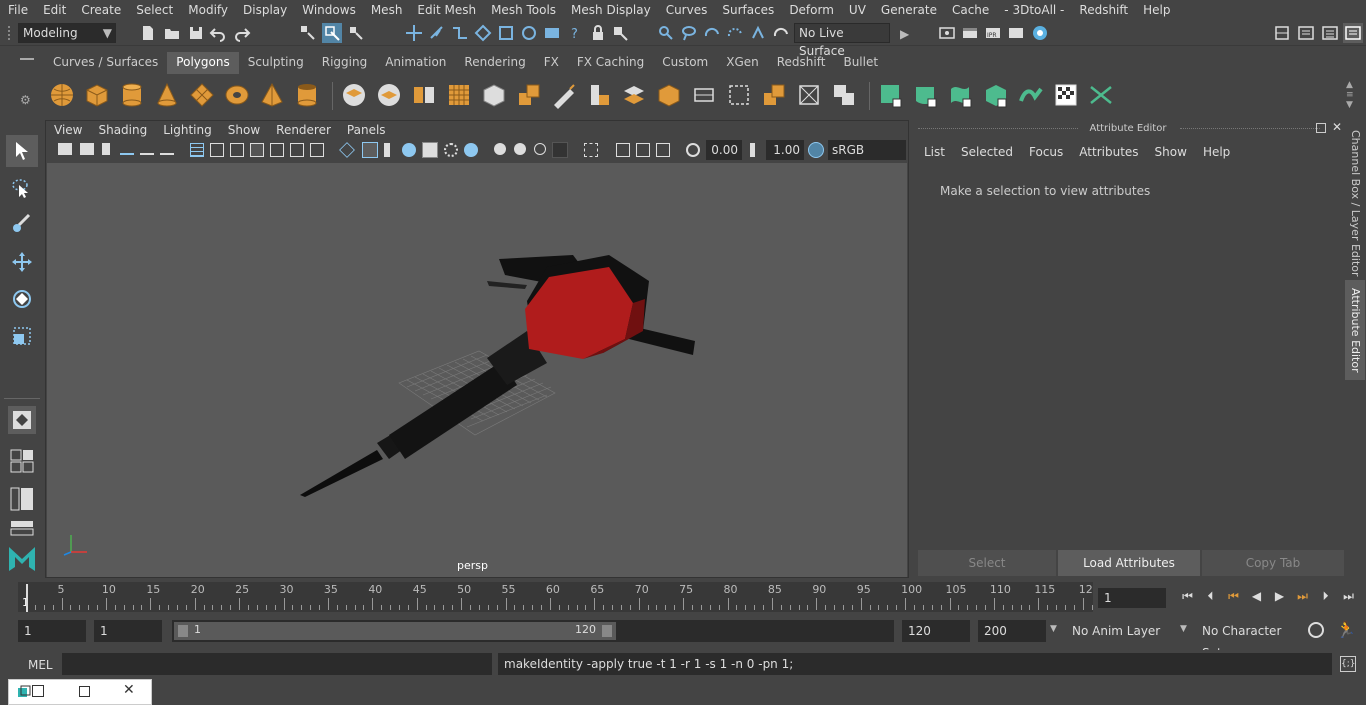 The height and width of the screenshot is (705, 1366). Describe the element at coordinates (297, 150) in the screenshot. I see `safe-action-icon` at that location.